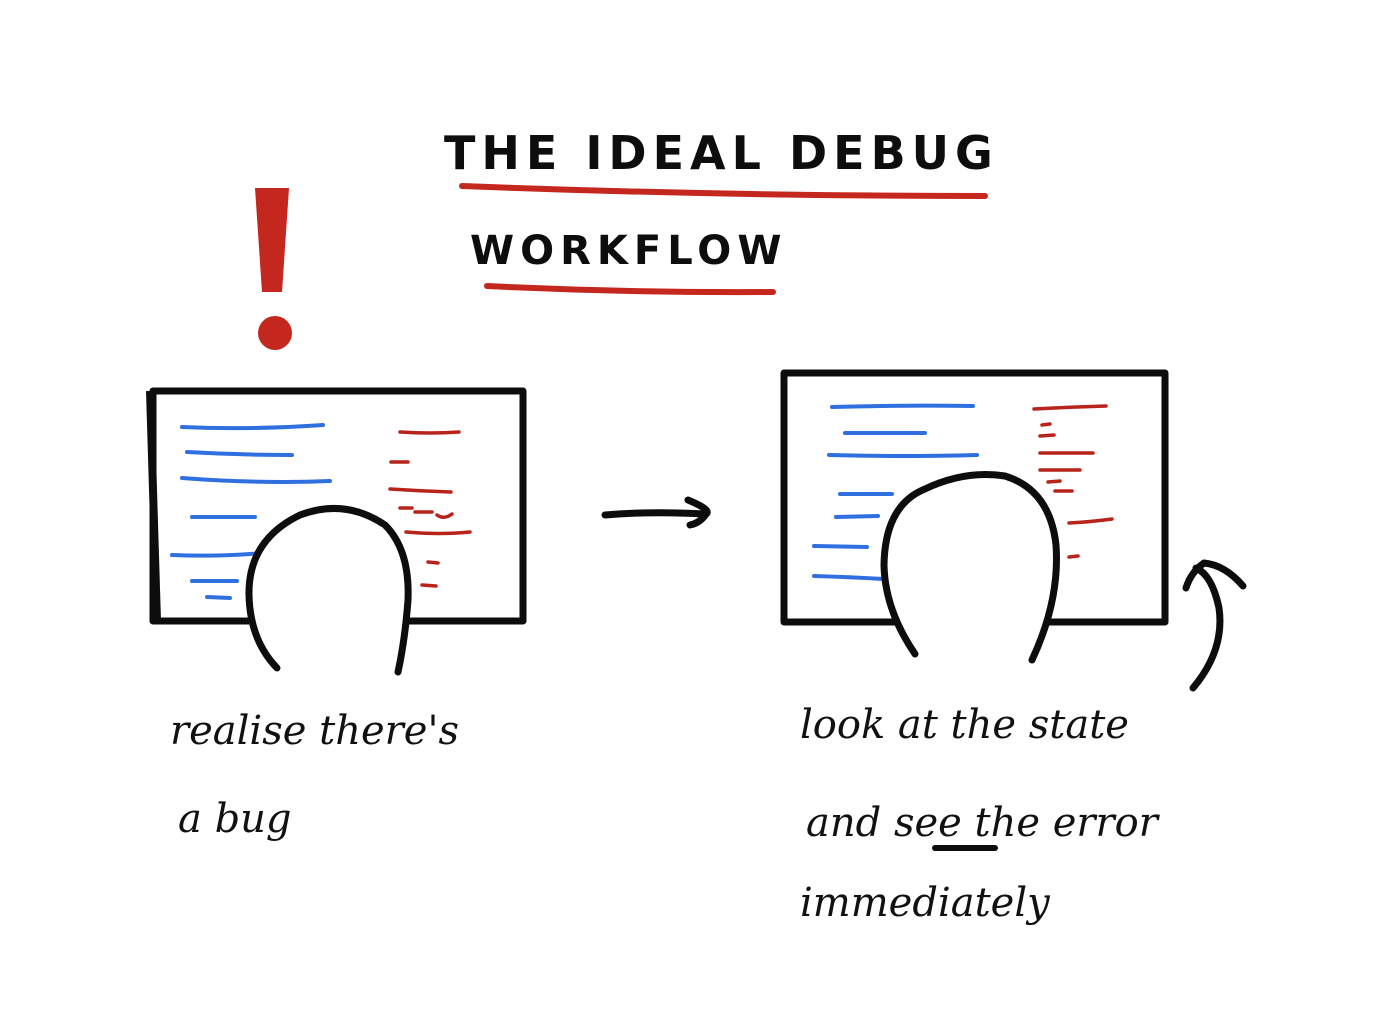 The width and height of the screenshot is (1385, 1014). I want to click on right-caption-line2: and see the error, so click(982, 823).